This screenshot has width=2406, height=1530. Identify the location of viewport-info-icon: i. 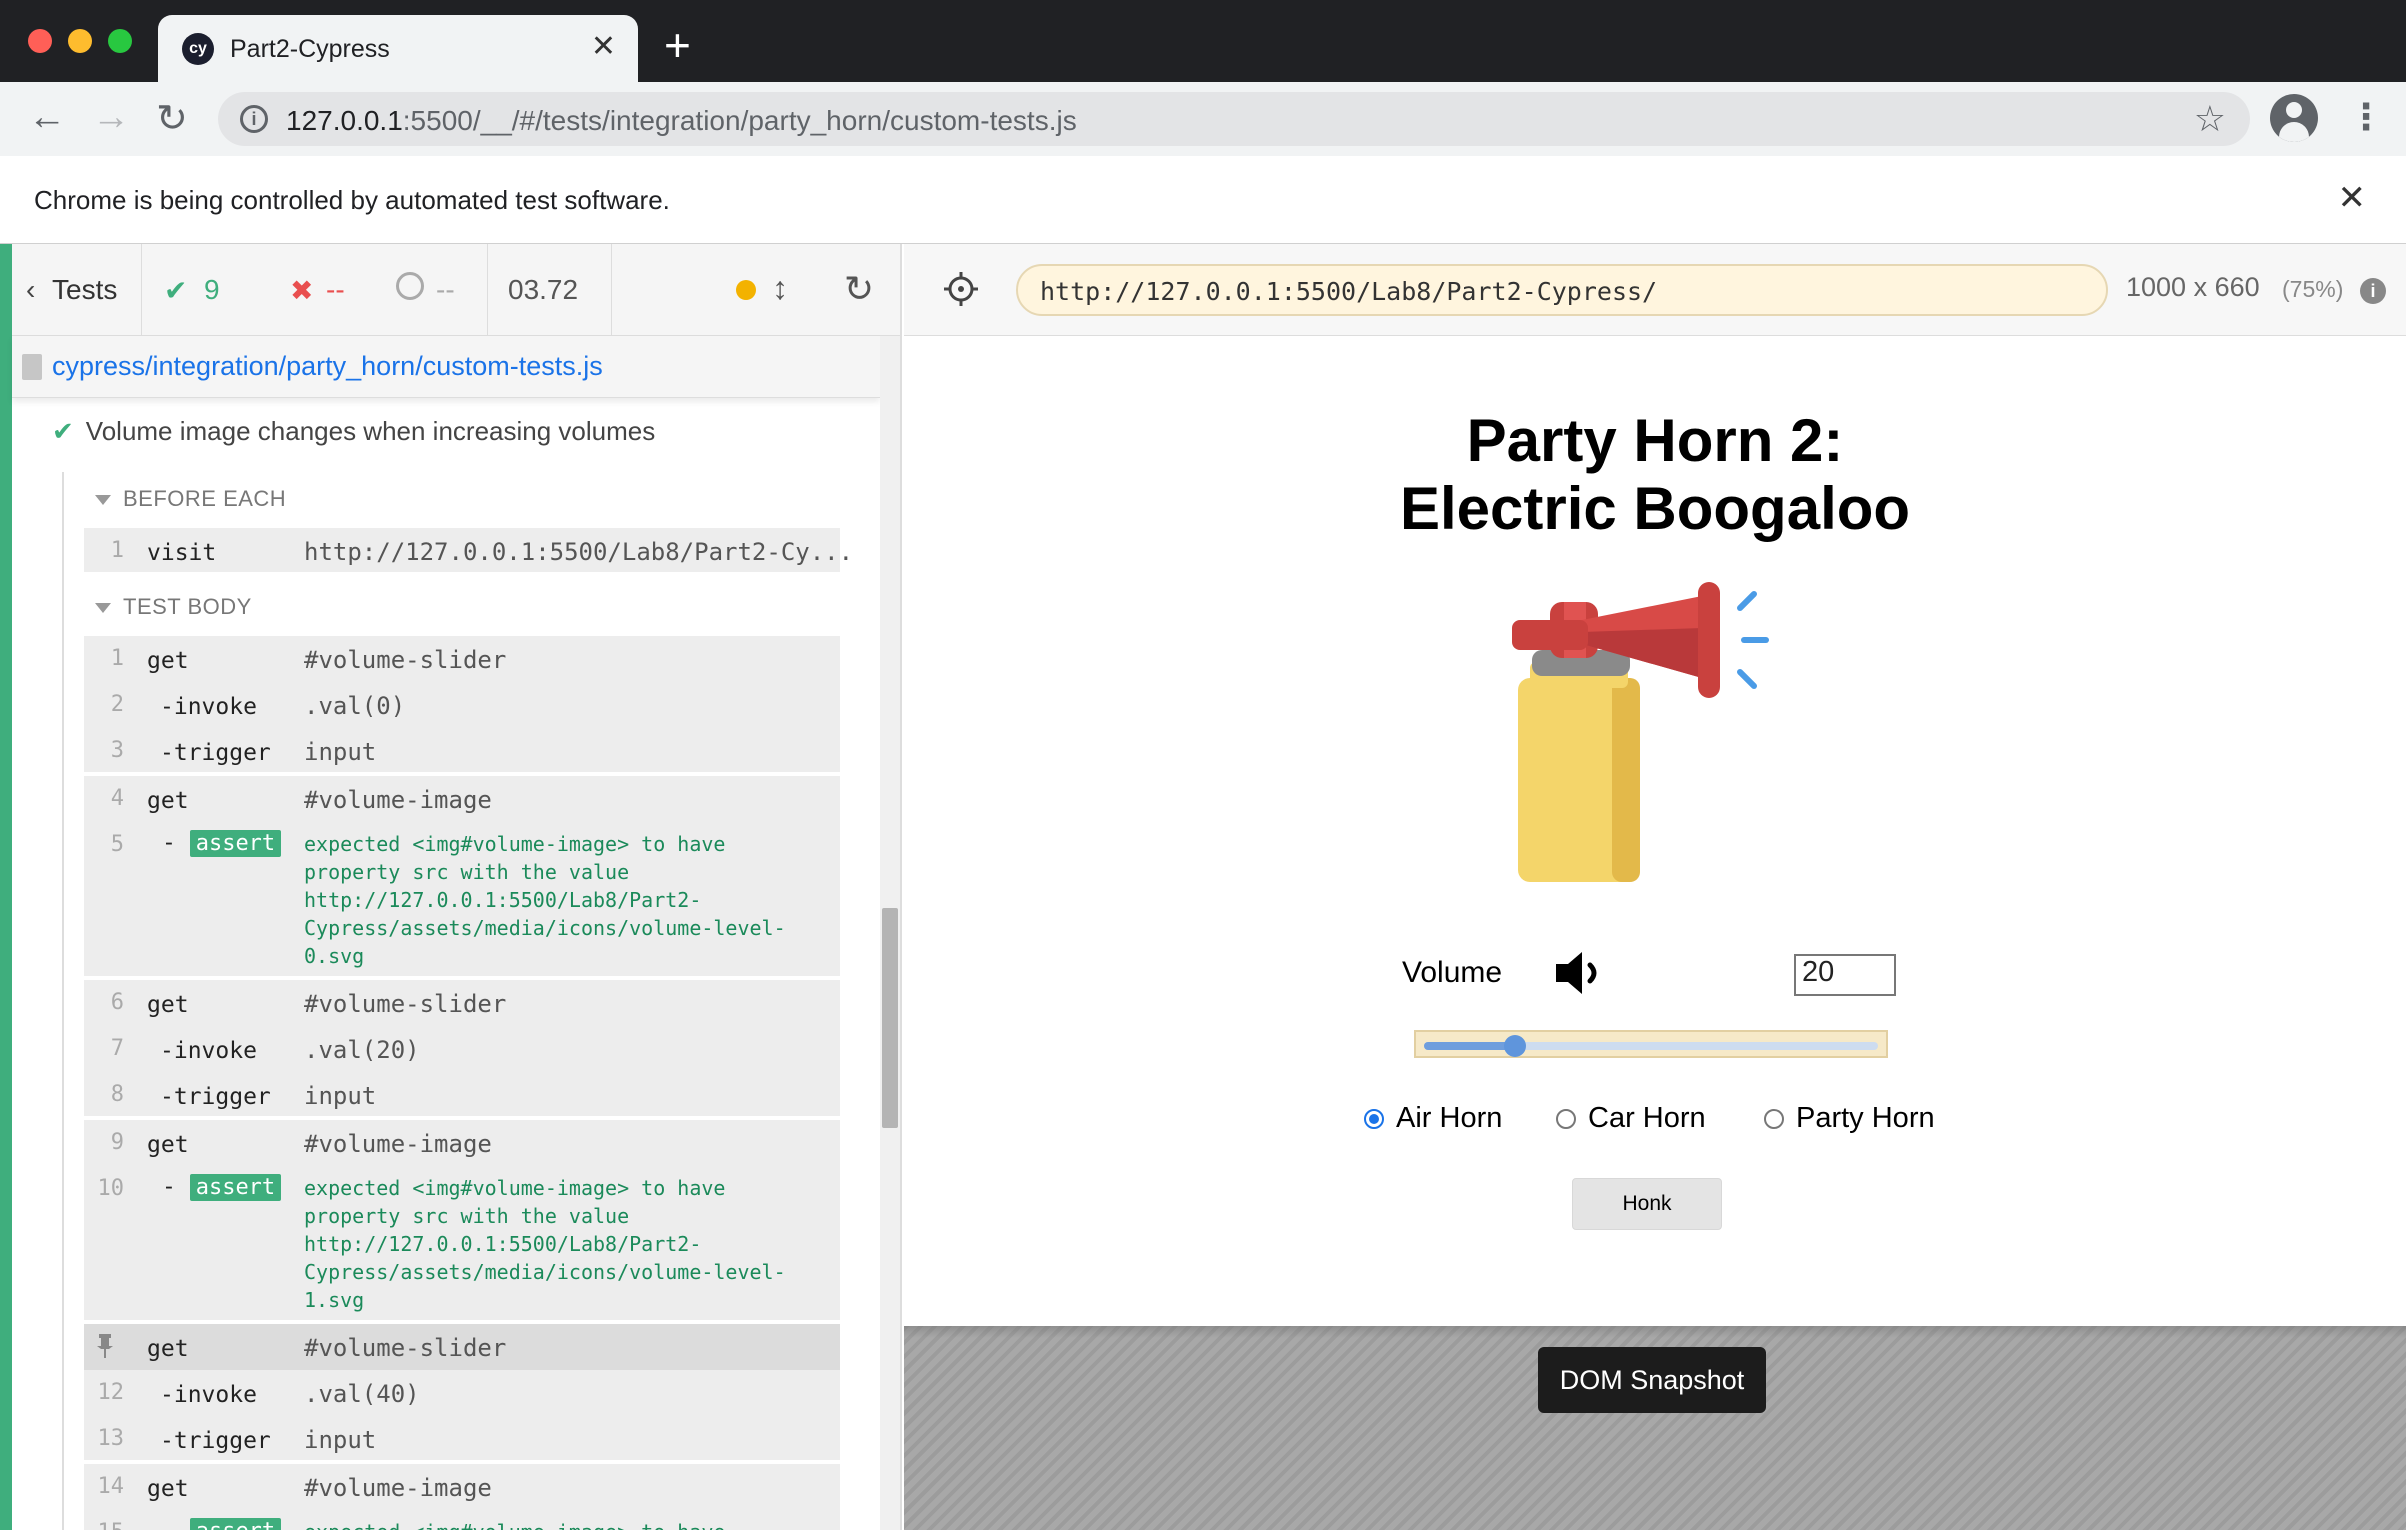
(2373, 291).